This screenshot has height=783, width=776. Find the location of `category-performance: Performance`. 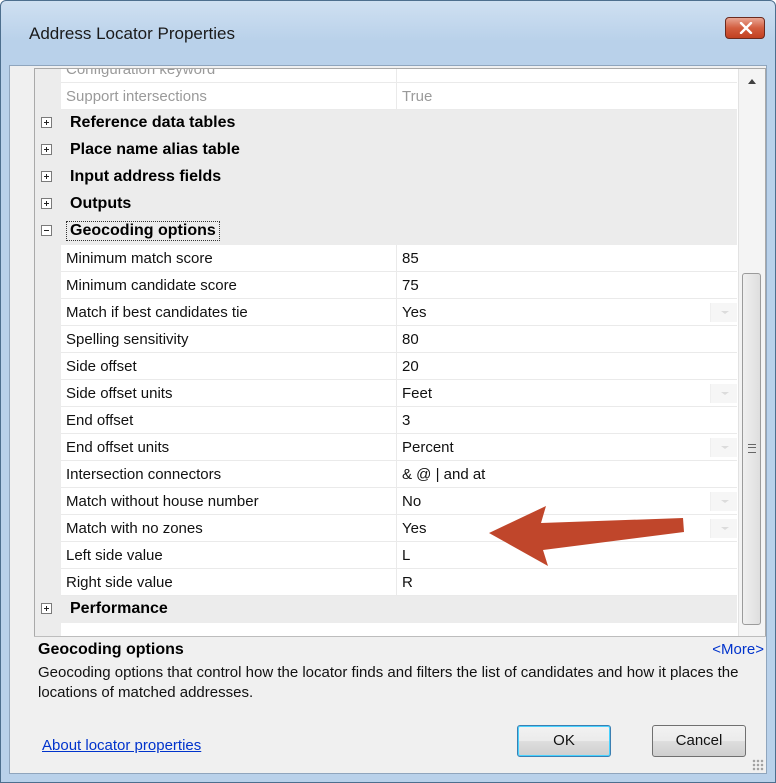

category-performance: Performance is located at coordinates (386, 609).